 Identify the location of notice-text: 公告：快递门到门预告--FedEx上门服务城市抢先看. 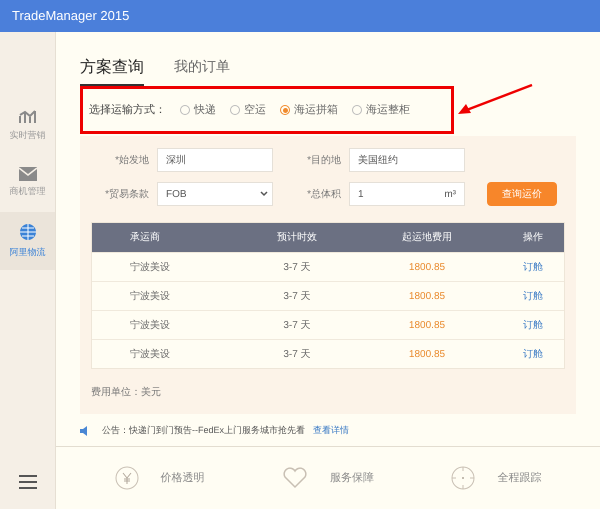
(204, 431).